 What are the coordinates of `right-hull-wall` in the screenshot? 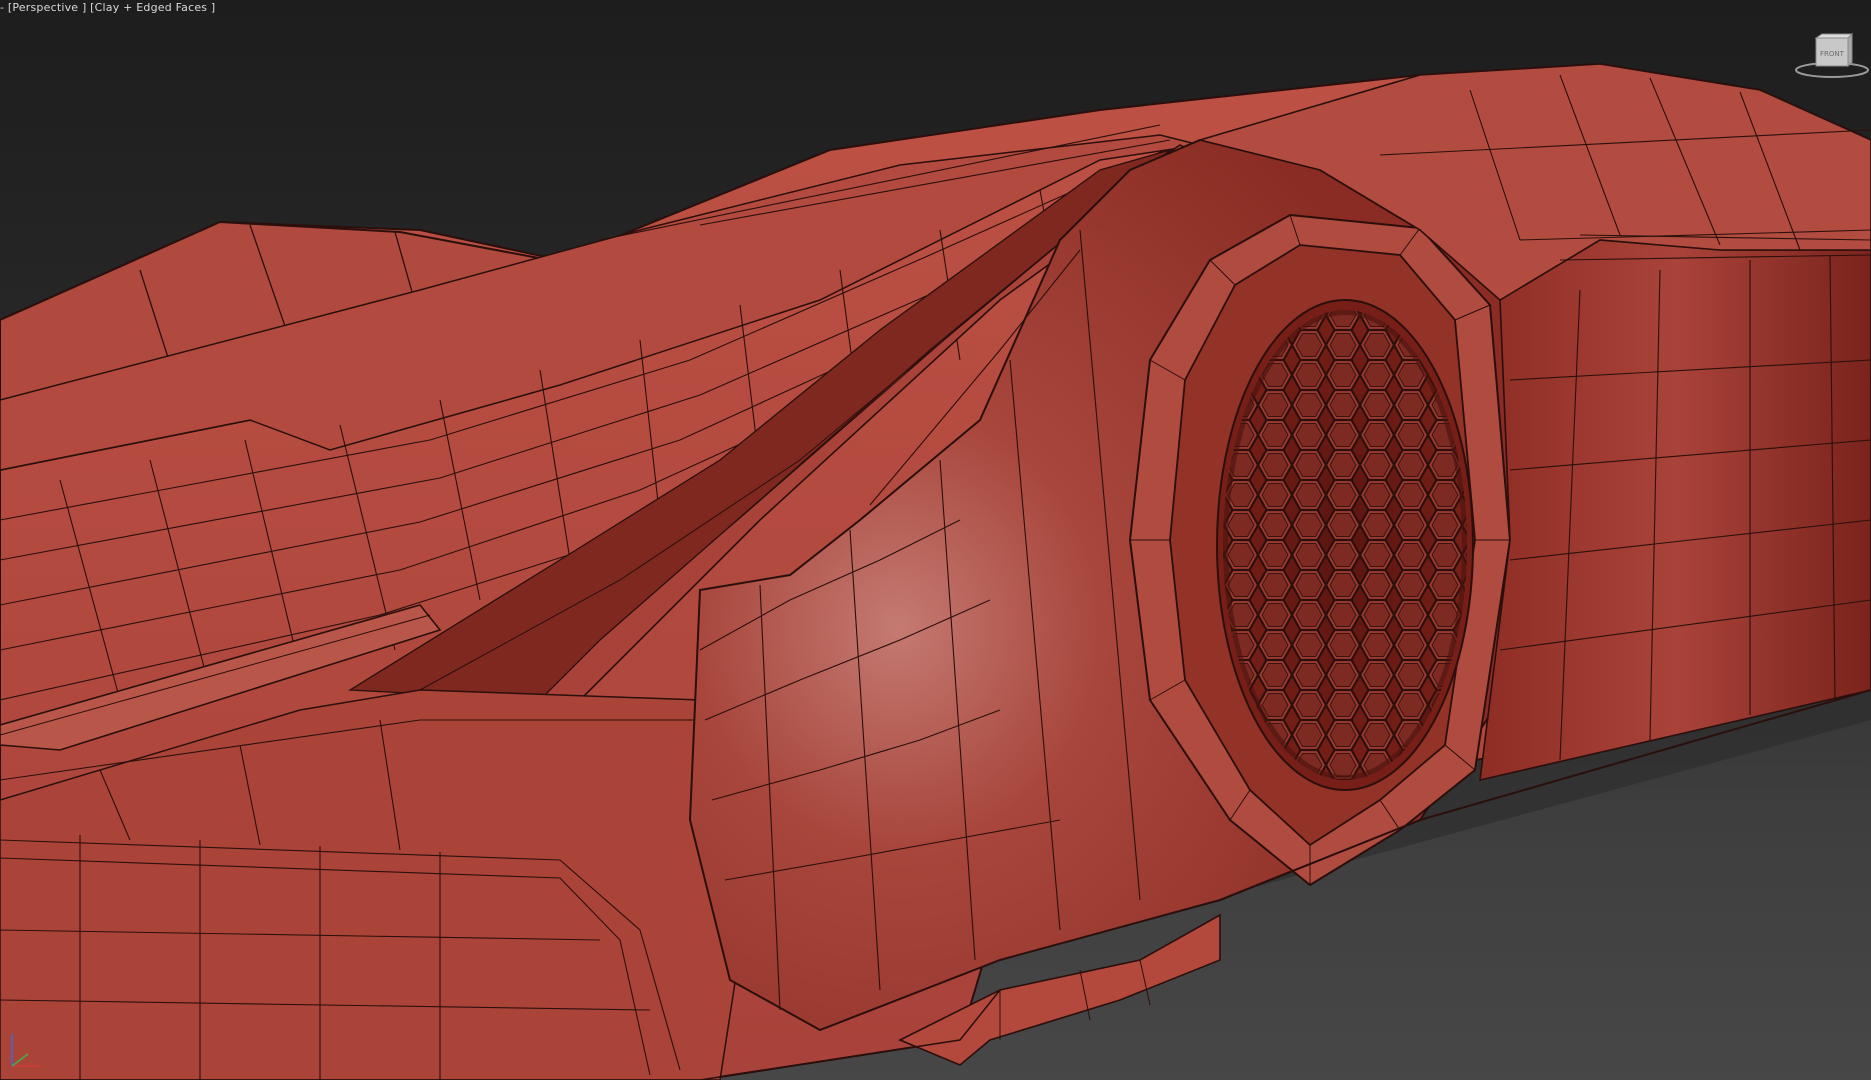 It's located at (1675, 510).